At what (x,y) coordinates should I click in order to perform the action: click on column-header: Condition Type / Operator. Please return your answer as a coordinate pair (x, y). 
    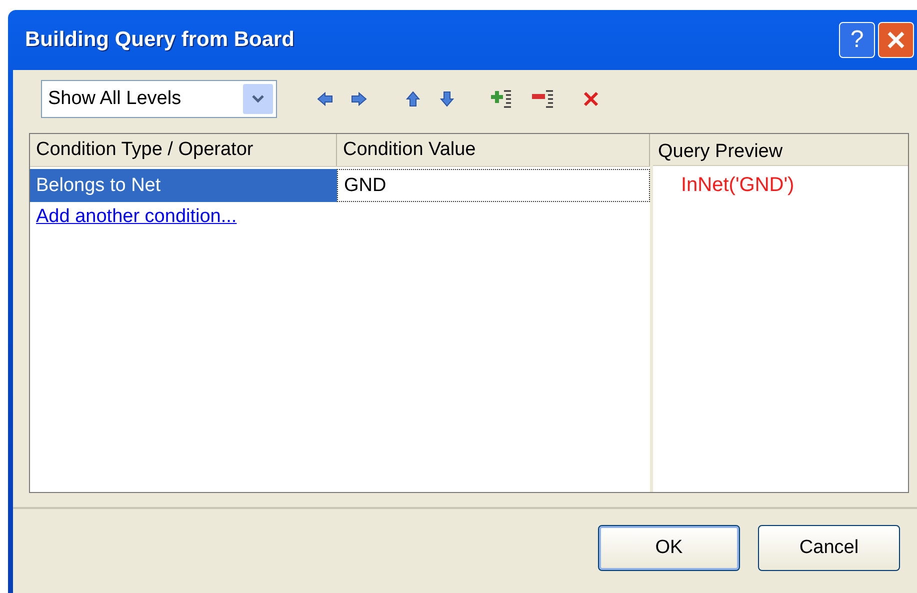
    Looking at the image, I should click on (183, 150).